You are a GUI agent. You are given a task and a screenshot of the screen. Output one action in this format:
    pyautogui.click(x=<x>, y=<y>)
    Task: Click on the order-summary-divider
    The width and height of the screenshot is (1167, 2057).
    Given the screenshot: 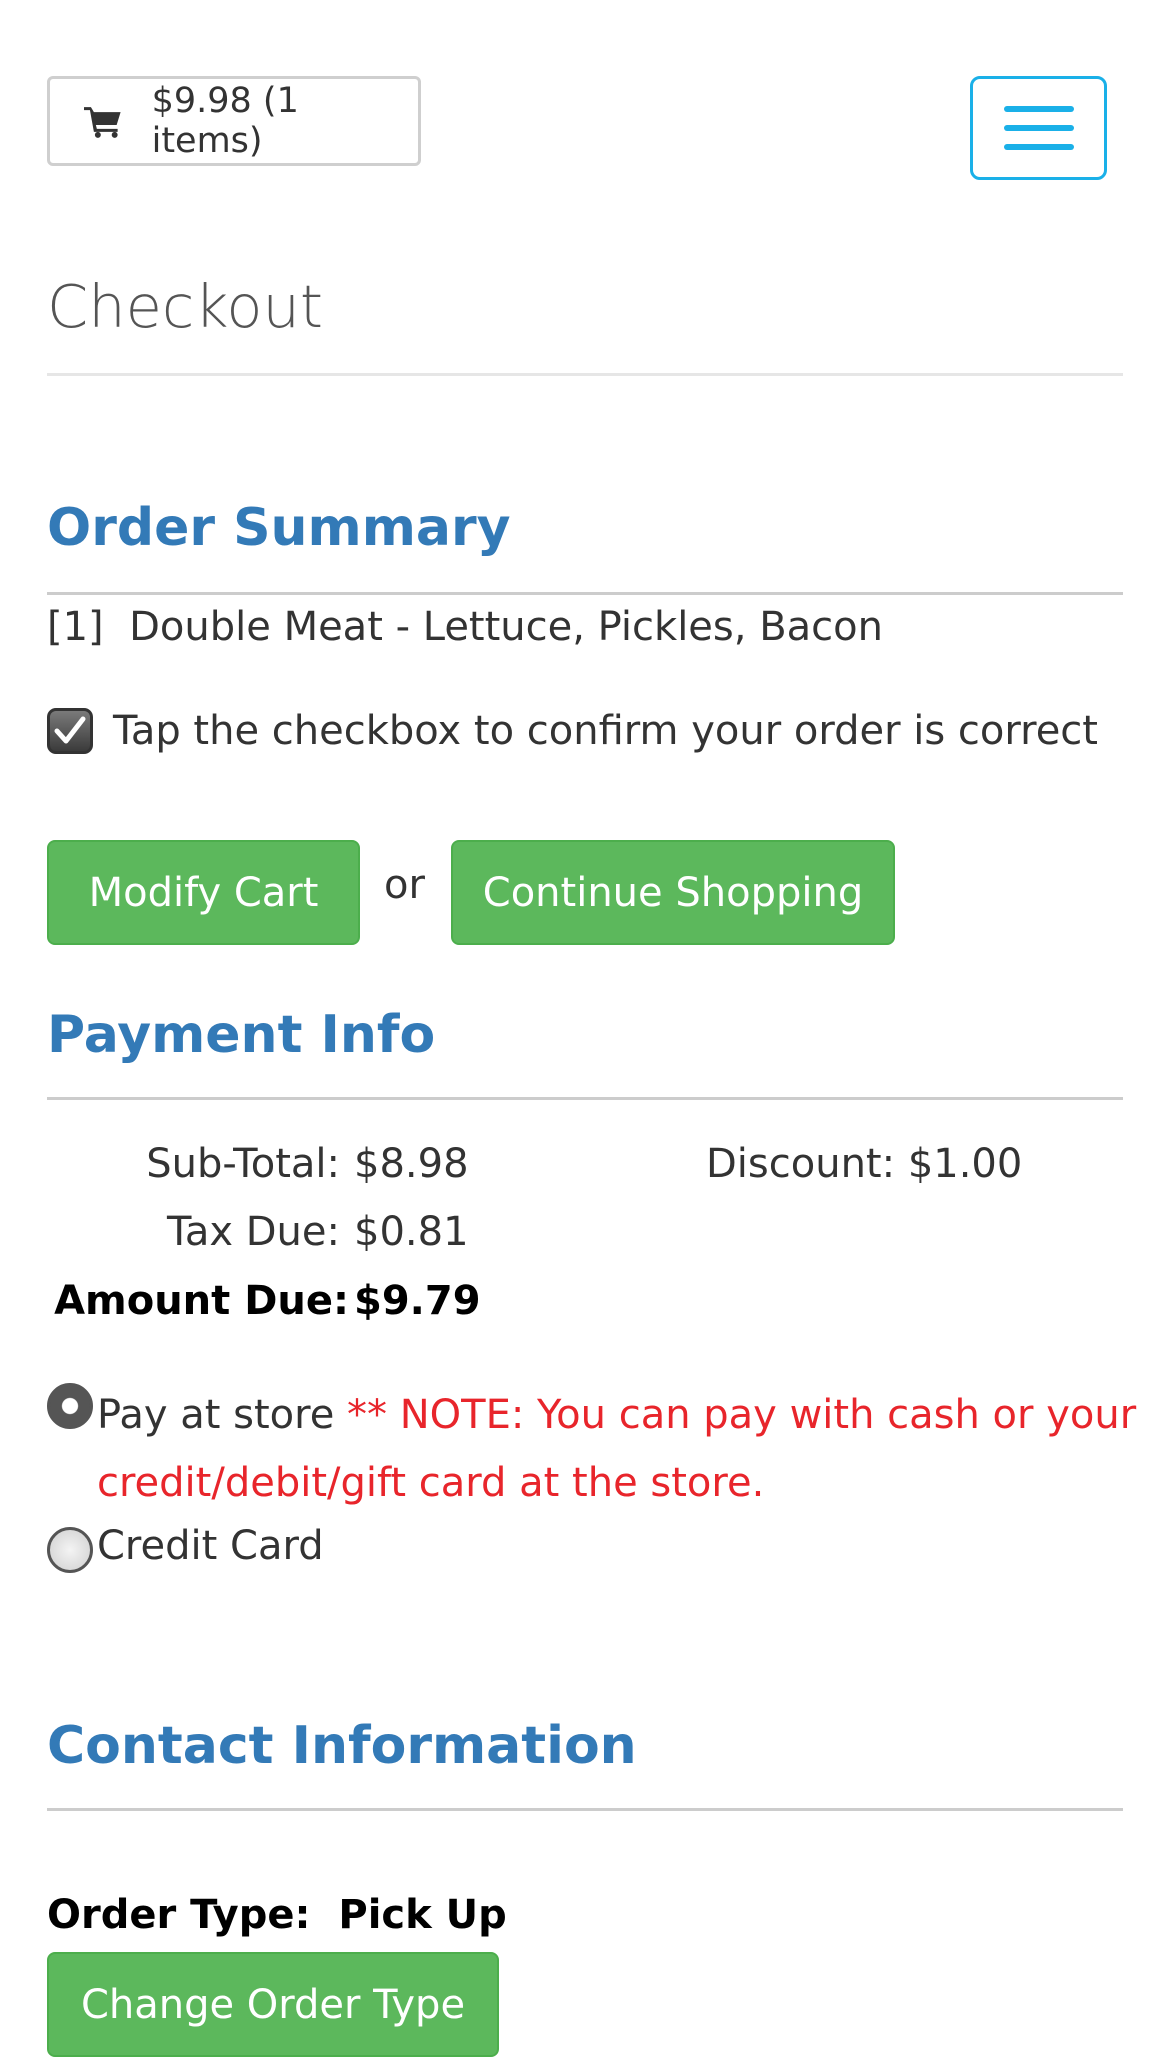 What is the action you would take?
    pyautogui.click(x=585, y=593)
    